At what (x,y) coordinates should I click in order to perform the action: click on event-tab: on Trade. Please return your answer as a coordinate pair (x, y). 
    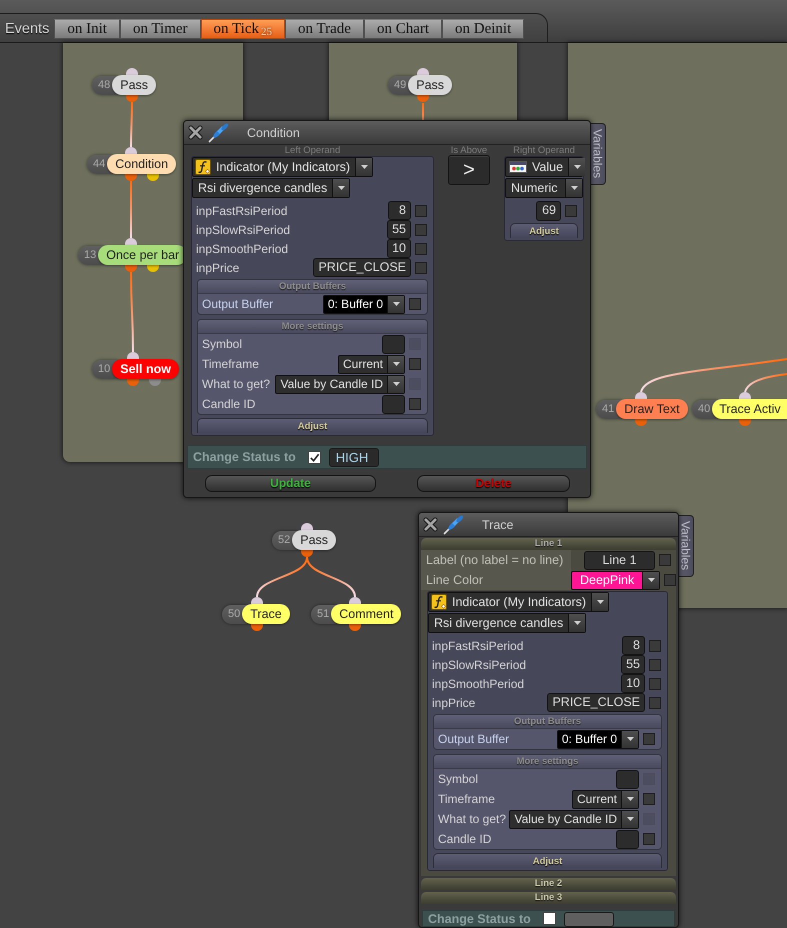
    Looking at the image, I should click on (324, 29).